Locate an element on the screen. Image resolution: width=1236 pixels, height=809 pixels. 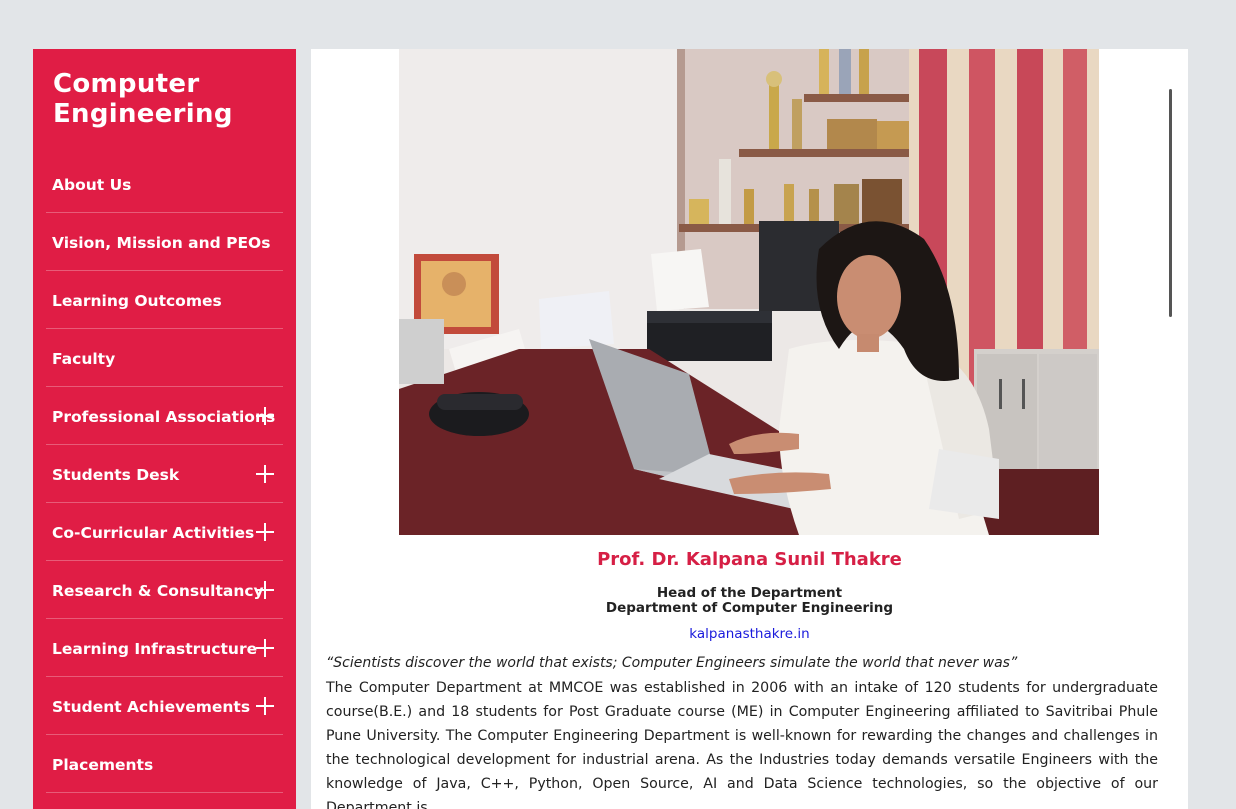
sidebar-item-label: Students Desk is located at coordinates (116, 475).